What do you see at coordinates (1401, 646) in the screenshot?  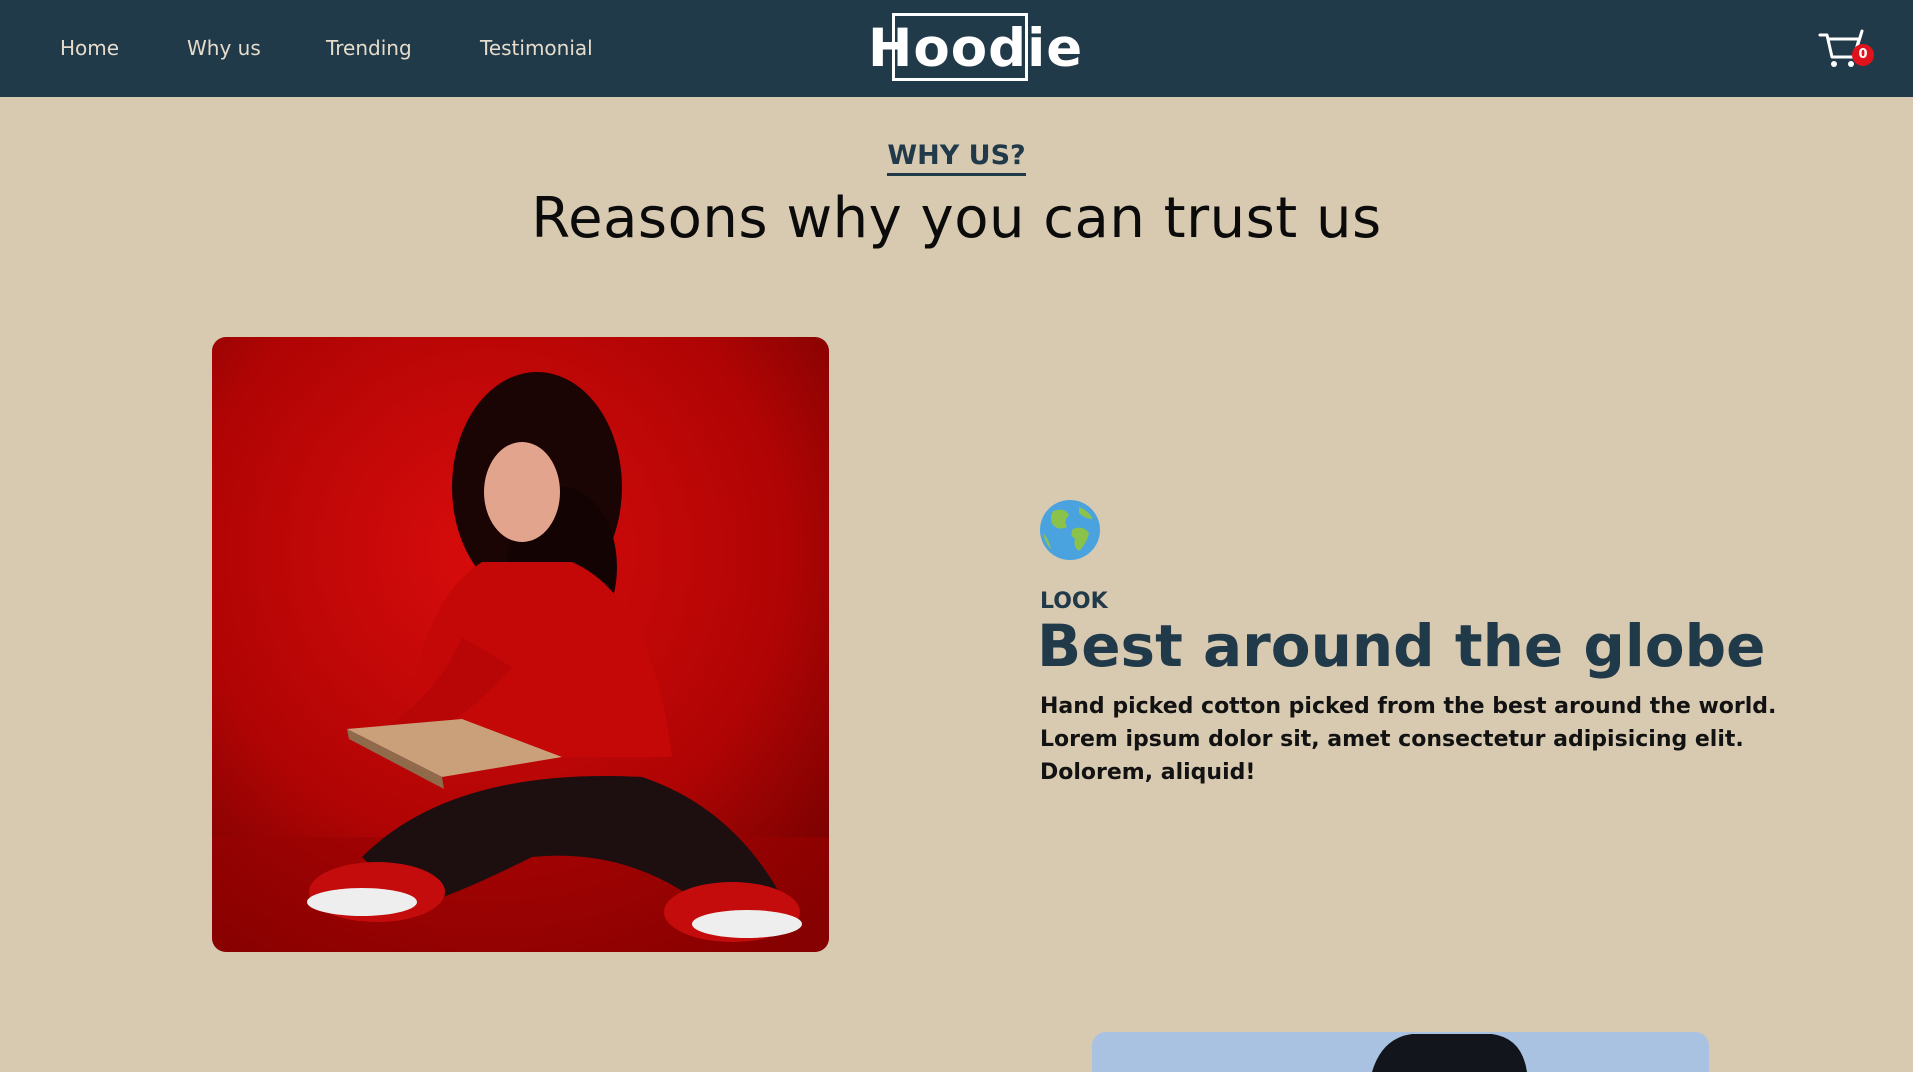 I see `feature-title: Best around the globe` at bounding box center [1401, 646].